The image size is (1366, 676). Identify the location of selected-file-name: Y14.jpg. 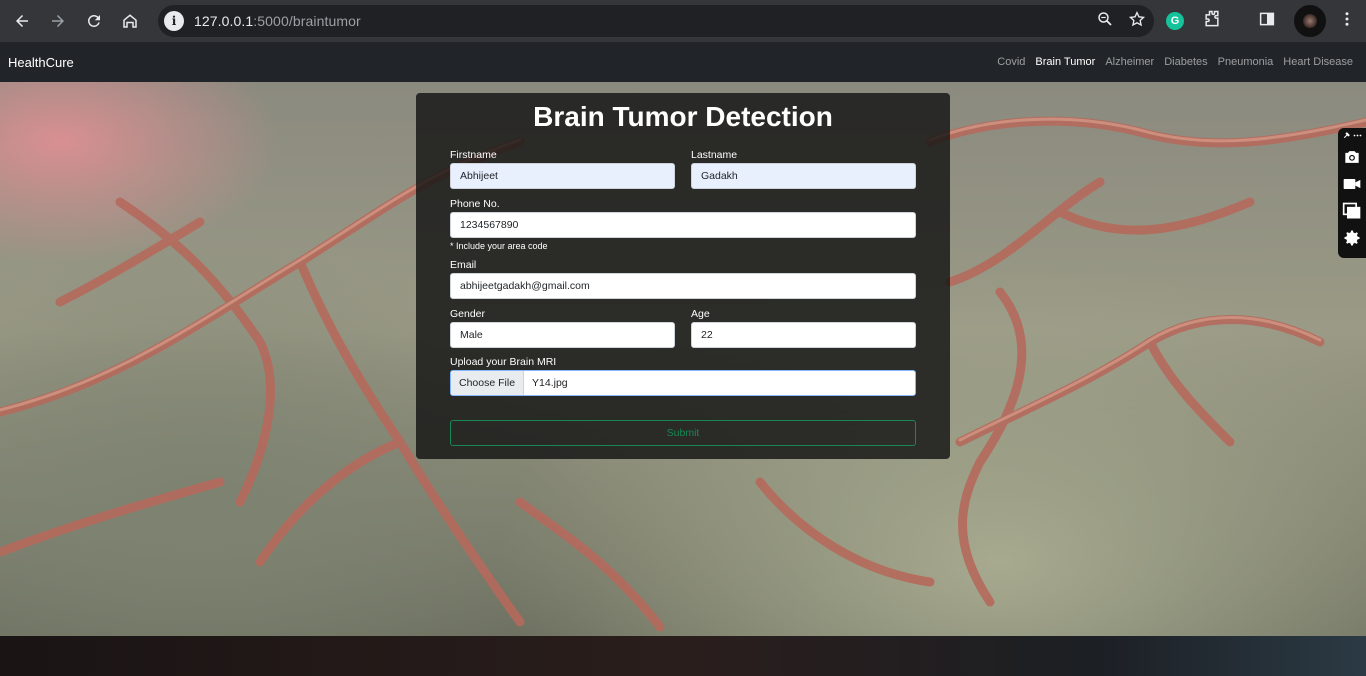
(550, 383).